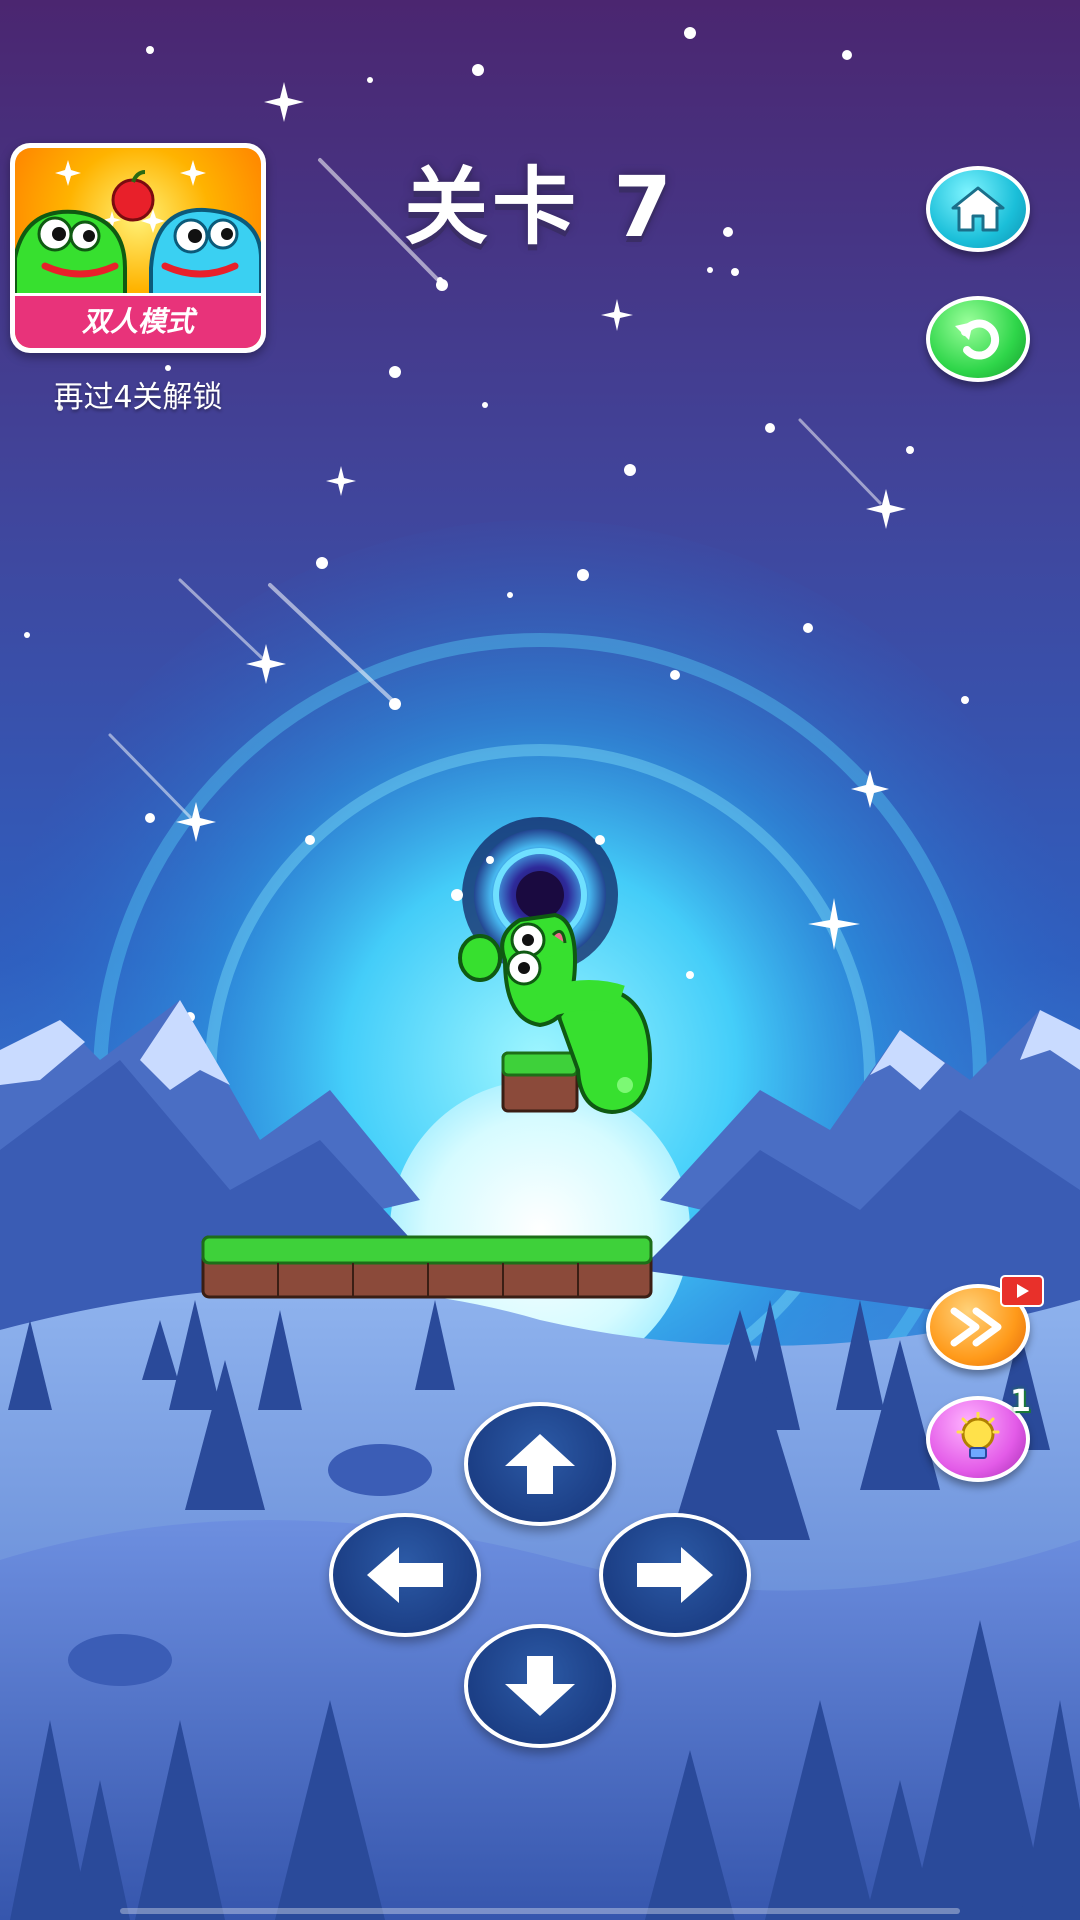 The width and height of the screenshot is (1080, 1920). Describe the element at coordinates (978, 1435) in the screenshot. I see `lightbulb-icon` at that location.